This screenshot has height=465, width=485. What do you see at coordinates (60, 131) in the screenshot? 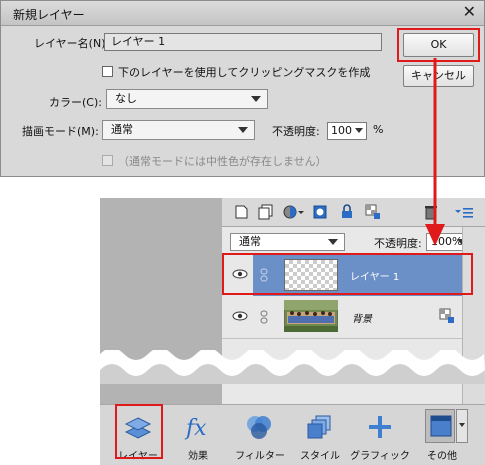
I see `blend-mode-label: 描画モード(M):` at bounding box center [60, 131].